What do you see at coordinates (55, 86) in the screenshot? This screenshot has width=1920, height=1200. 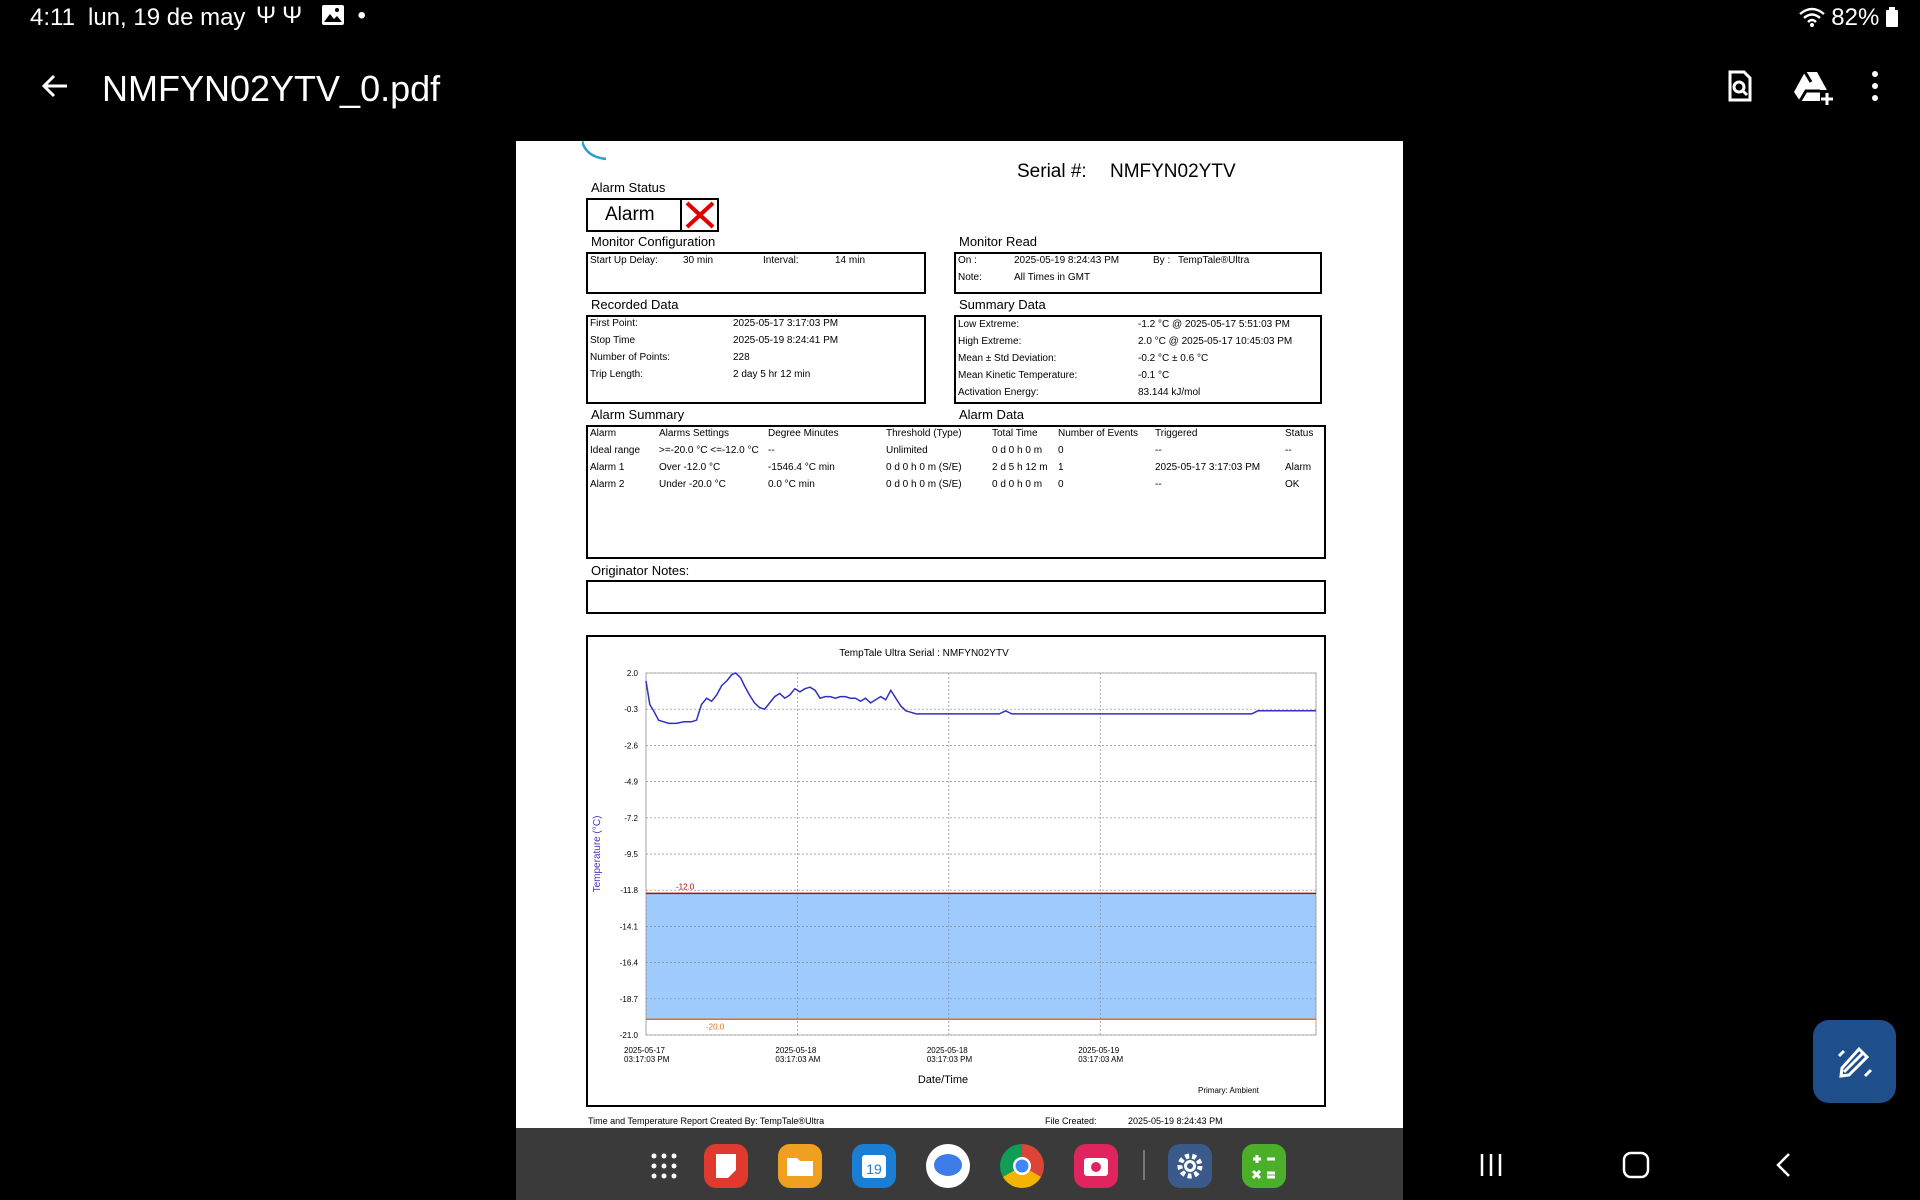 I see `back-arrow-icon` at bounding box center [55, 86].